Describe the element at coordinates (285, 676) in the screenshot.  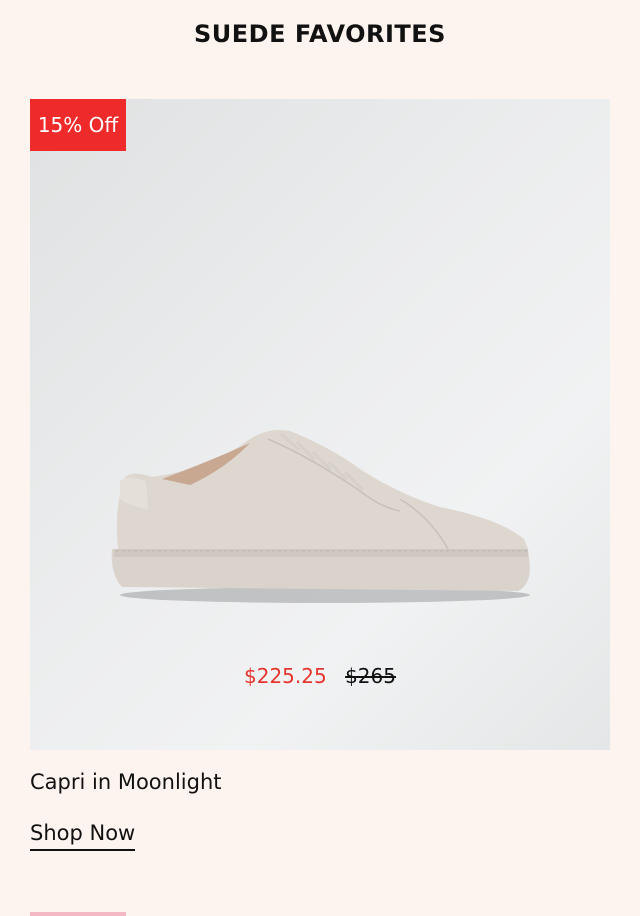
I see `sale-price: $225.25` at that location.